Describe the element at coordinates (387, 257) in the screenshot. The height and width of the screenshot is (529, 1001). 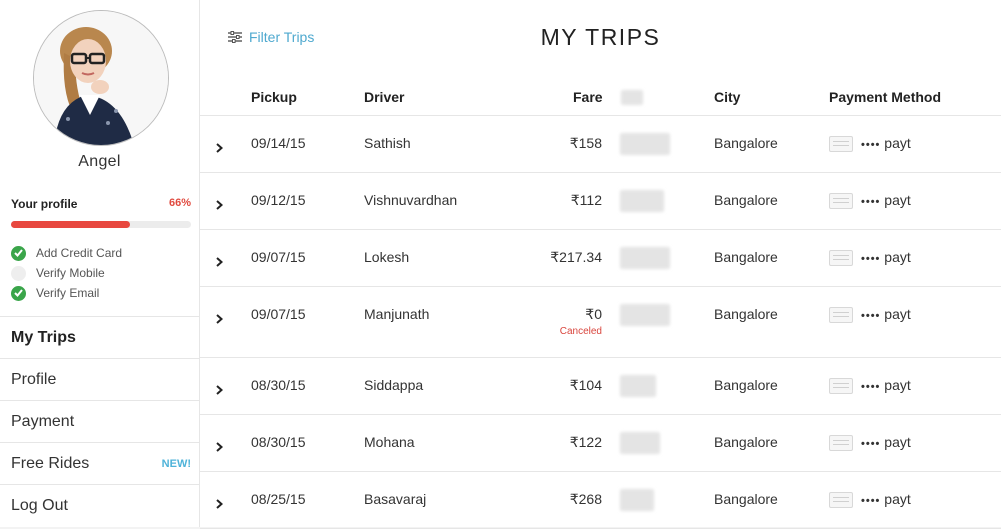
I see `trip-driver-name: Lokesh` at that location.